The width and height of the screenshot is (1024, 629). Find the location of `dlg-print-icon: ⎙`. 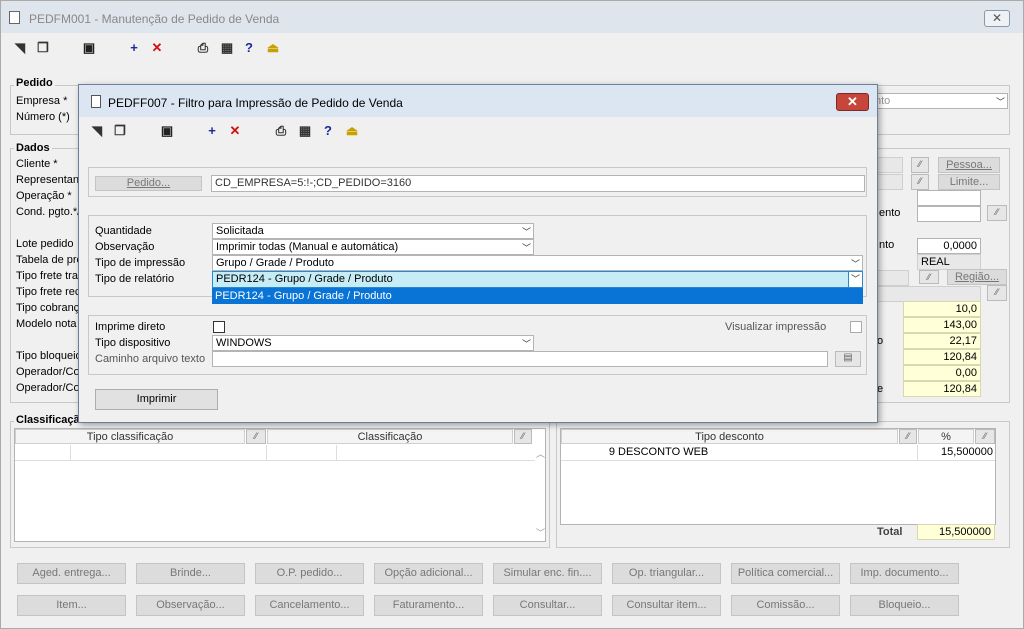

dlg-print-icon: ⎙ is located at coordinates (281, 131).